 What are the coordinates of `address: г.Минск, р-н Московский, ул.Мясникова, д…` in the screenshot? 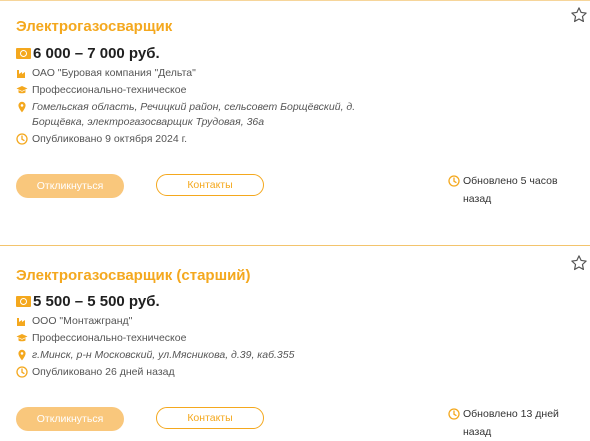 It's located at (163, 355).